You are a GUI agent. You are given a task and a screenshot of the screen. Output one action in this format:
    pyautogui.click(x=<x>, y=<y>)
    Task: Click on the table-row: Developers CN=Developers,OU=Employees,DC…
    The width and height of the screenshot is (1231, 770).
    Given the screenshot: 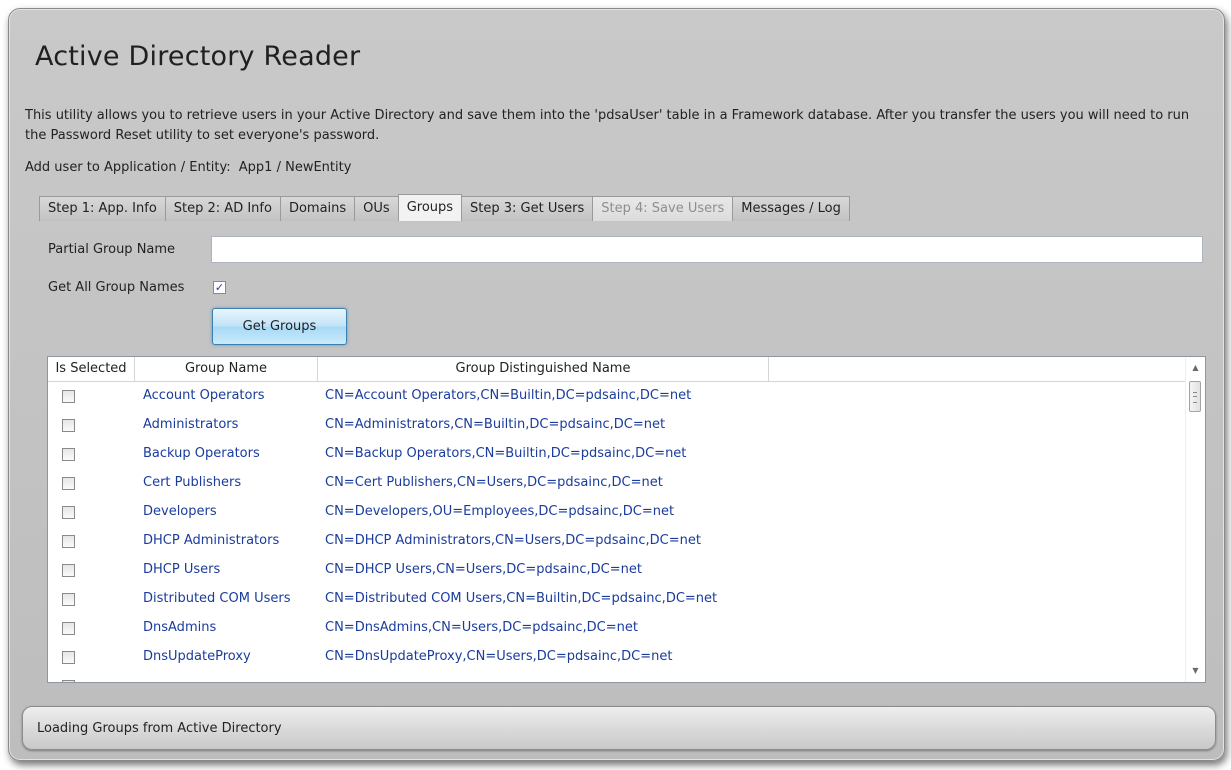 What is the action you would take?
    pyautogui.click(x=617, y=512)
    